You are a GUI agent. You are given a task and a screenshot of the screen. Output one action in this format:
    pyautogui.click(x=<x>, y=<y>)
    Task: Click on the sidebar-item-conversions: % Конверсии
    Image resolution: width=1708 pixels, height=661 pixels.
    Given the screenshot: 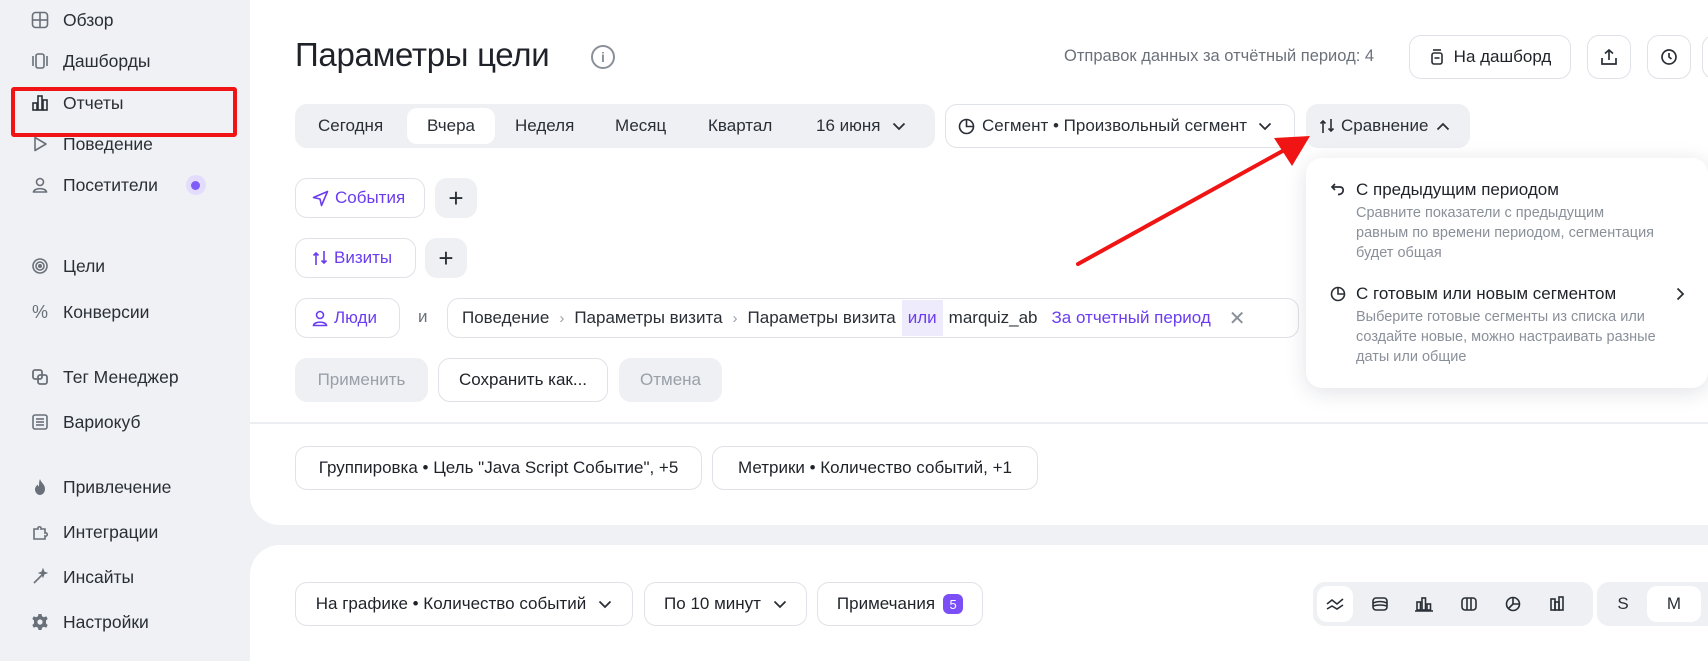 What is the action you would take?
    pyautogui.click(x=89, y=312)
    